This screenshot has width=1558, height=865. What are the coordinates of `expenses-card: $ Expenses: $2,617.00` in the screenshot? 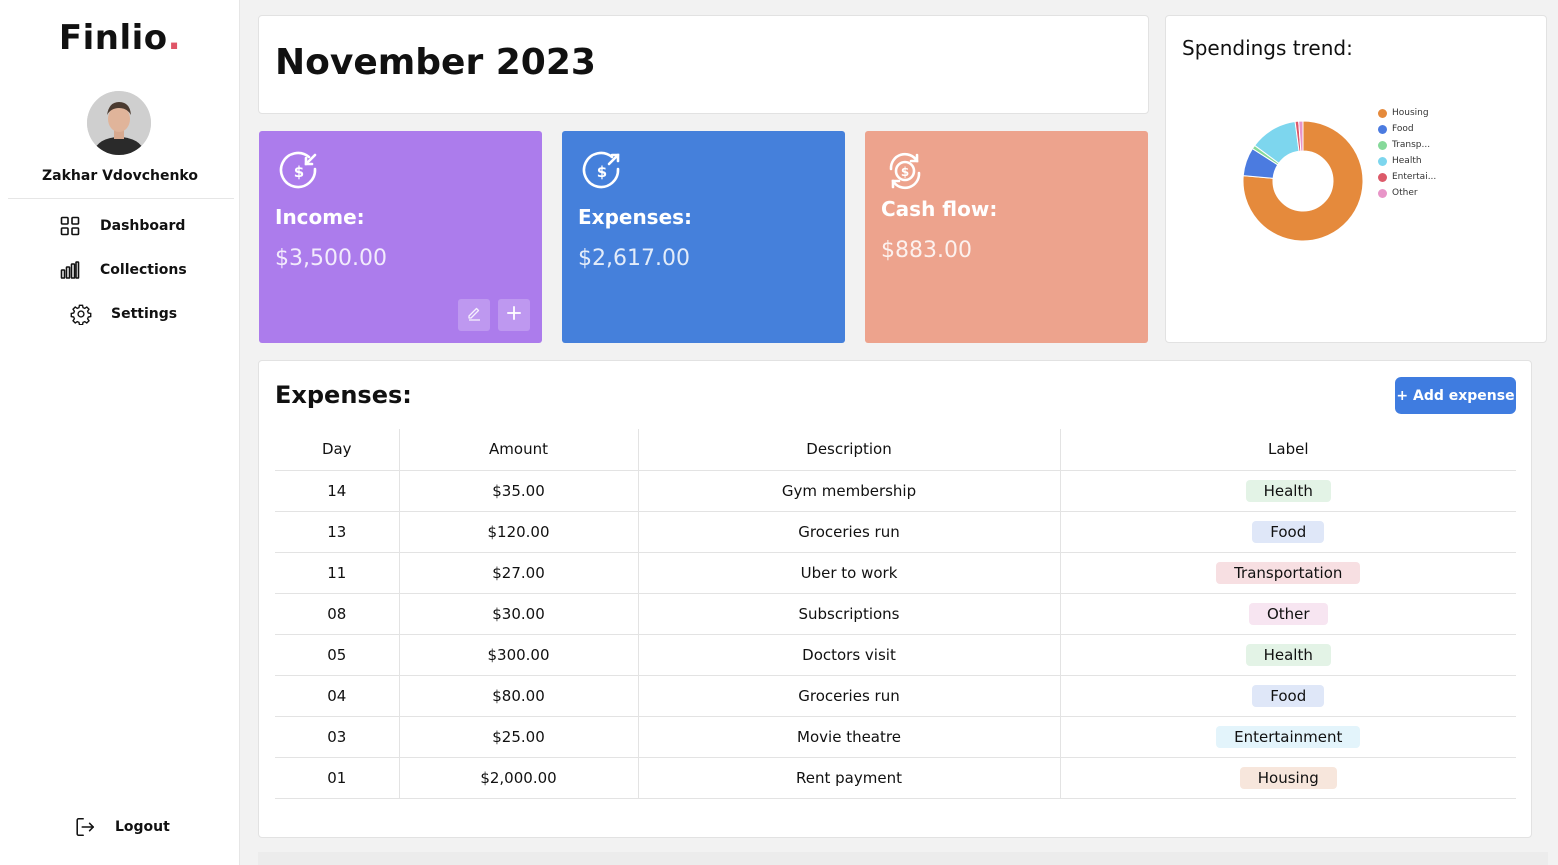 It's located at (703, 237).